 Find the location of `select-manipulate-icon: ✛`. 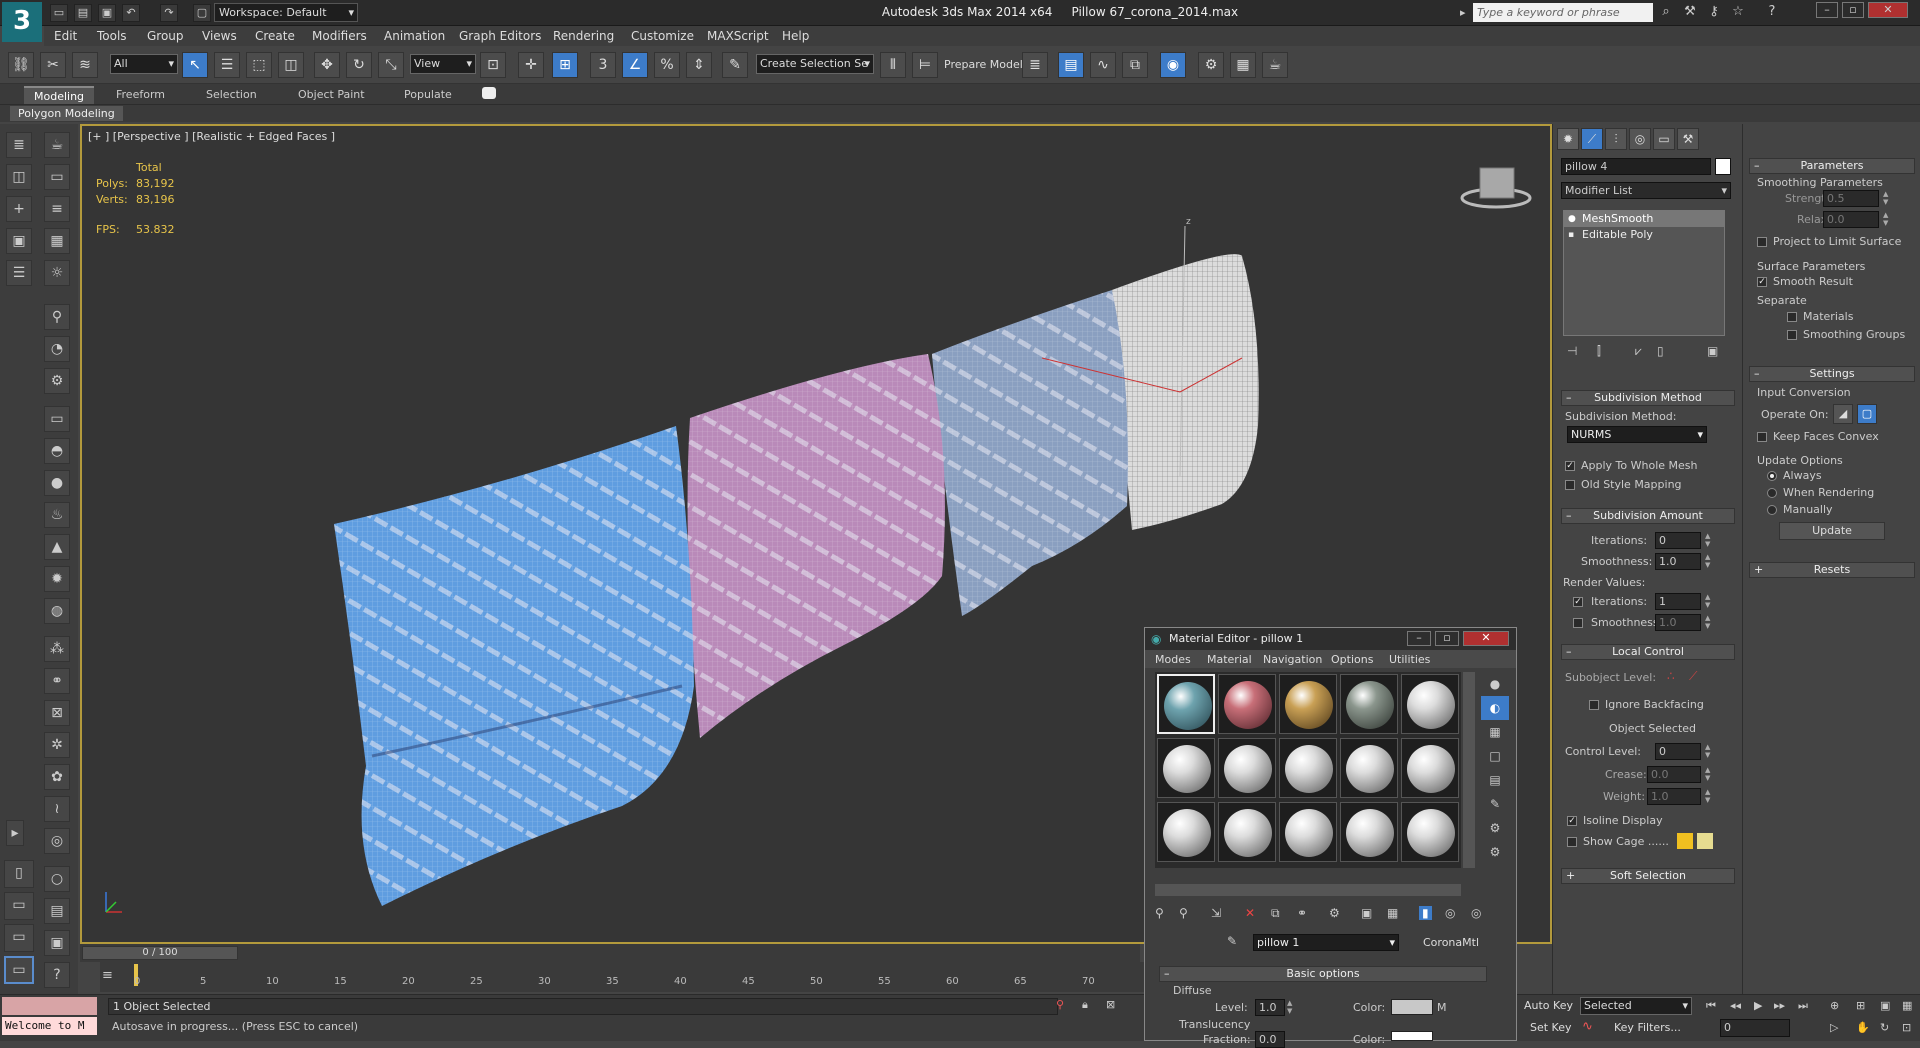

select-manipulate-icon: ✛ is located at coordinates (531, 65).